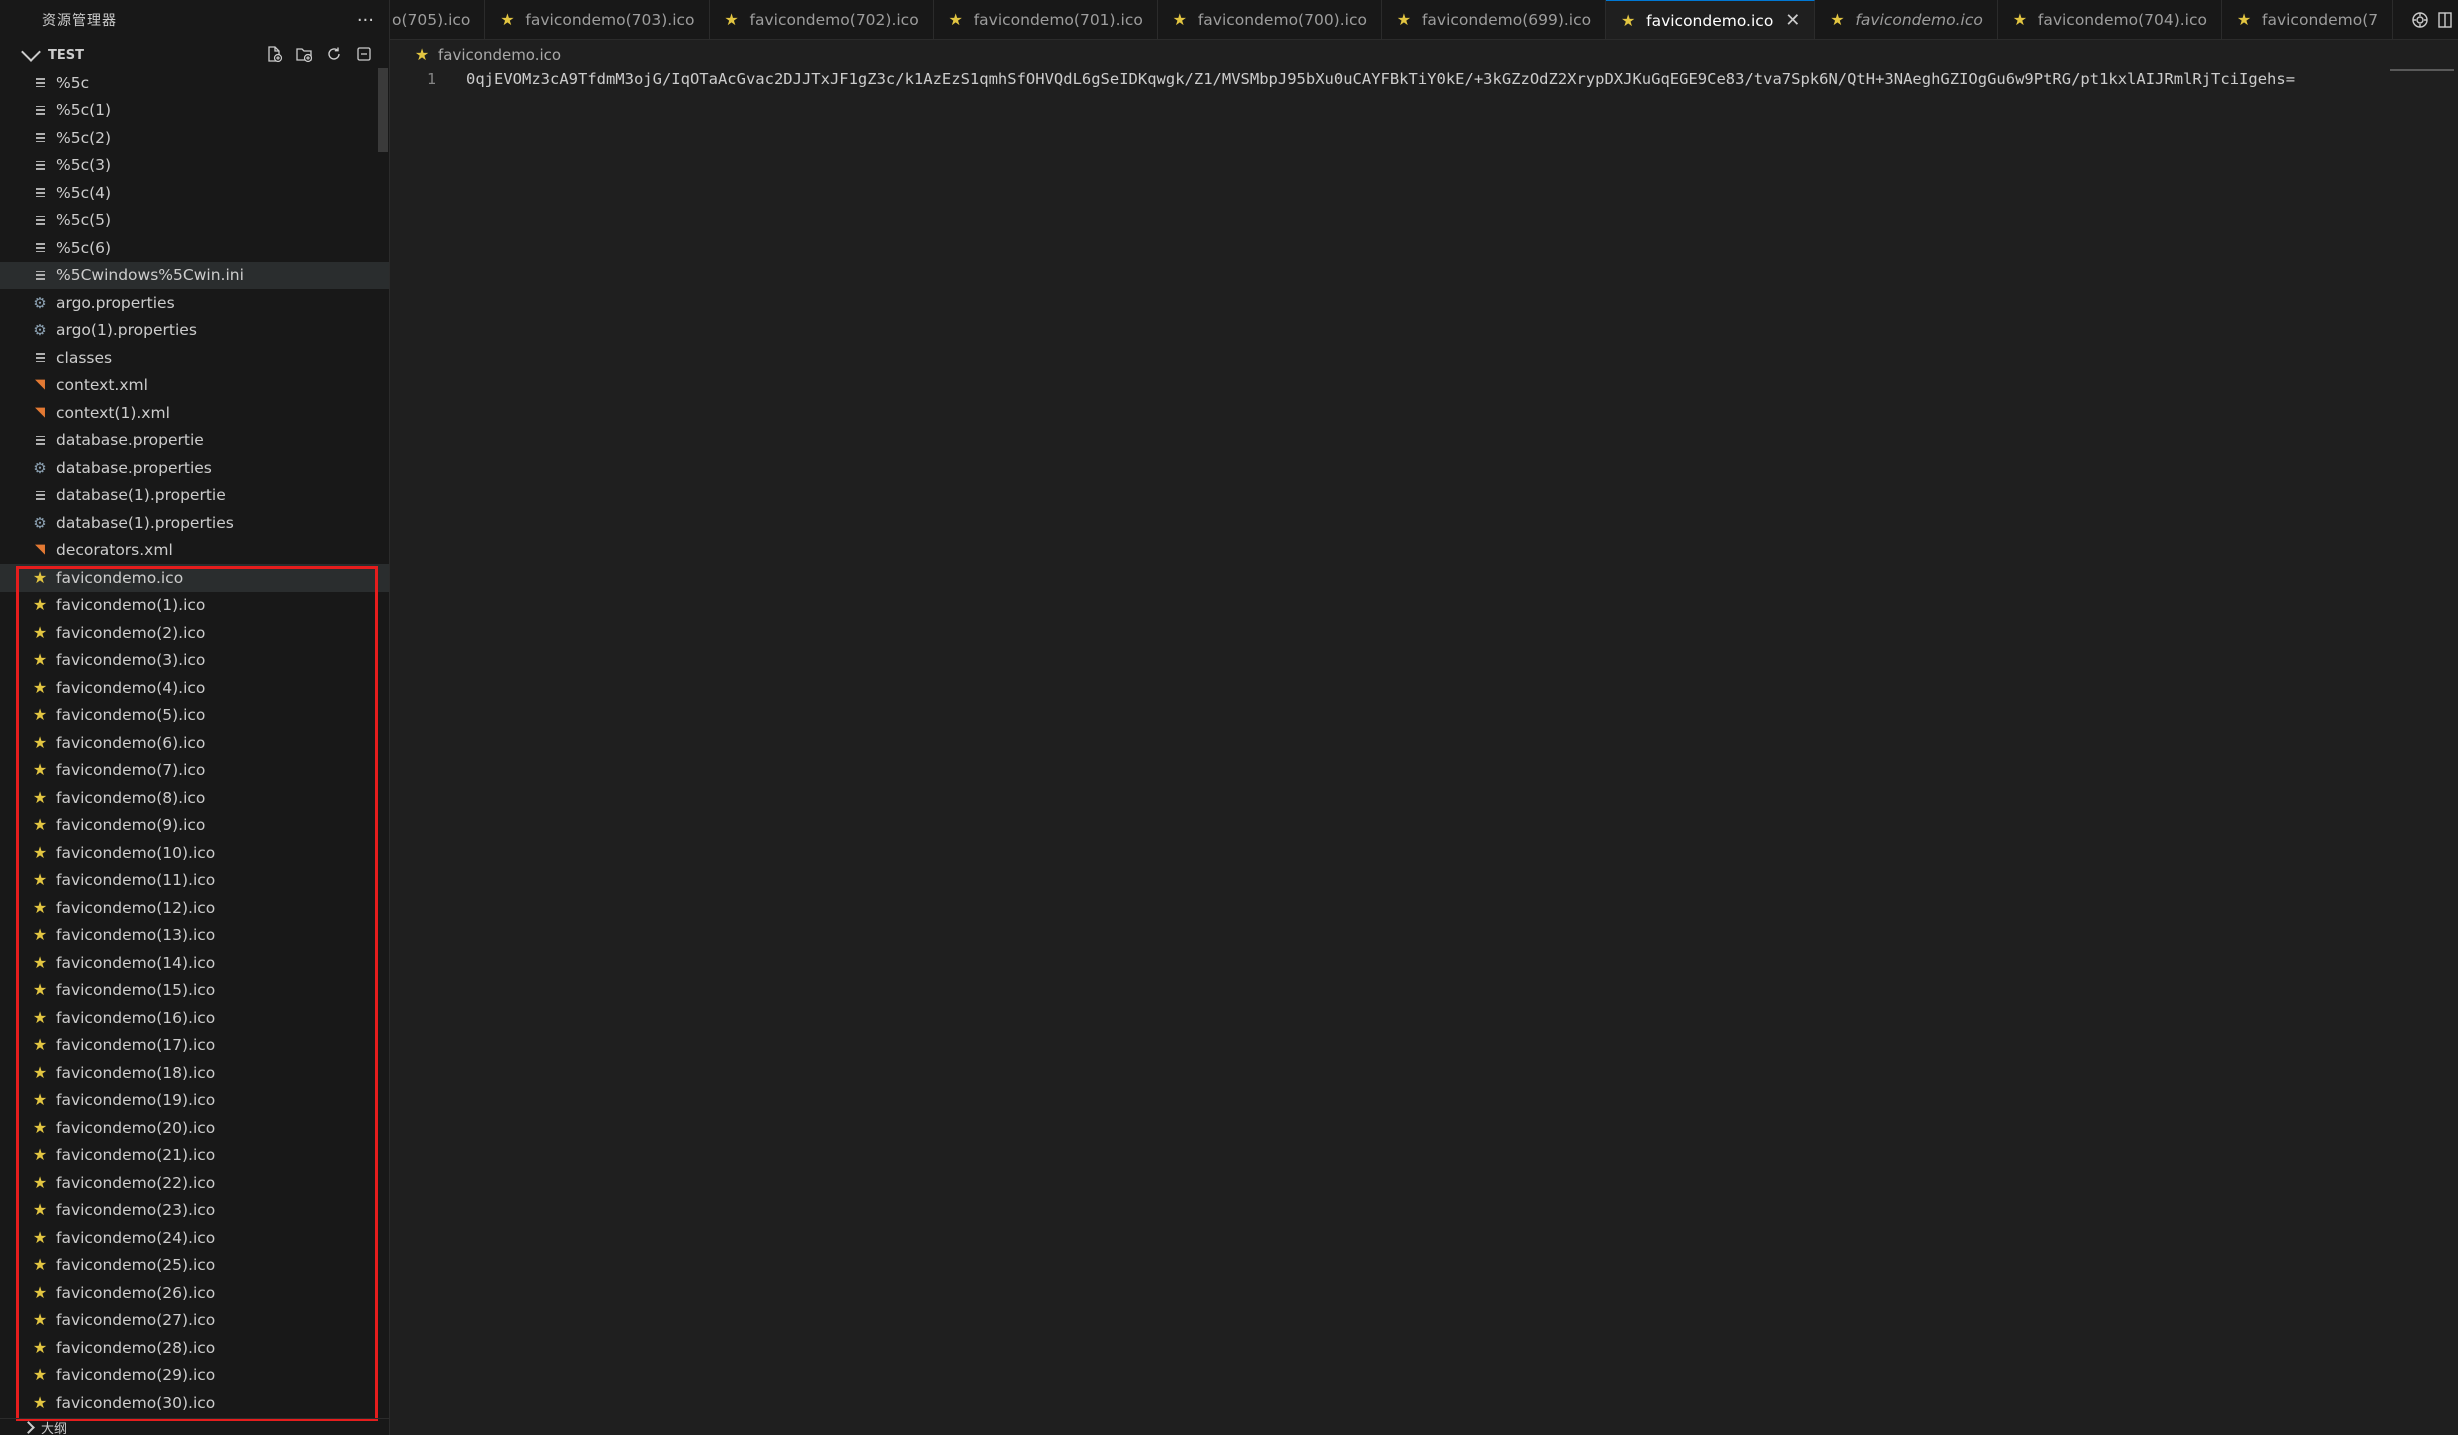 Image resolution: width=2458 pixels, height=1435 pixels. Describe the element at coordinates (194, 1018) in the screenshot. I see `file-item: ★ favicondemo(16).ico` at that location.